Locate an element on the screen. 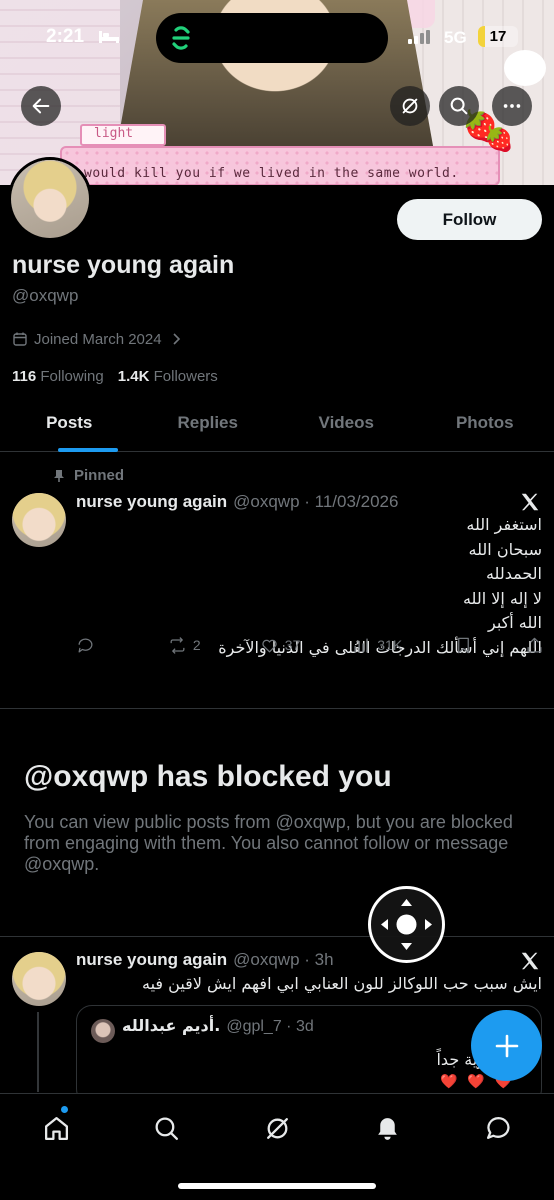  repost-button: 2 is located at coordinates (188, 645).